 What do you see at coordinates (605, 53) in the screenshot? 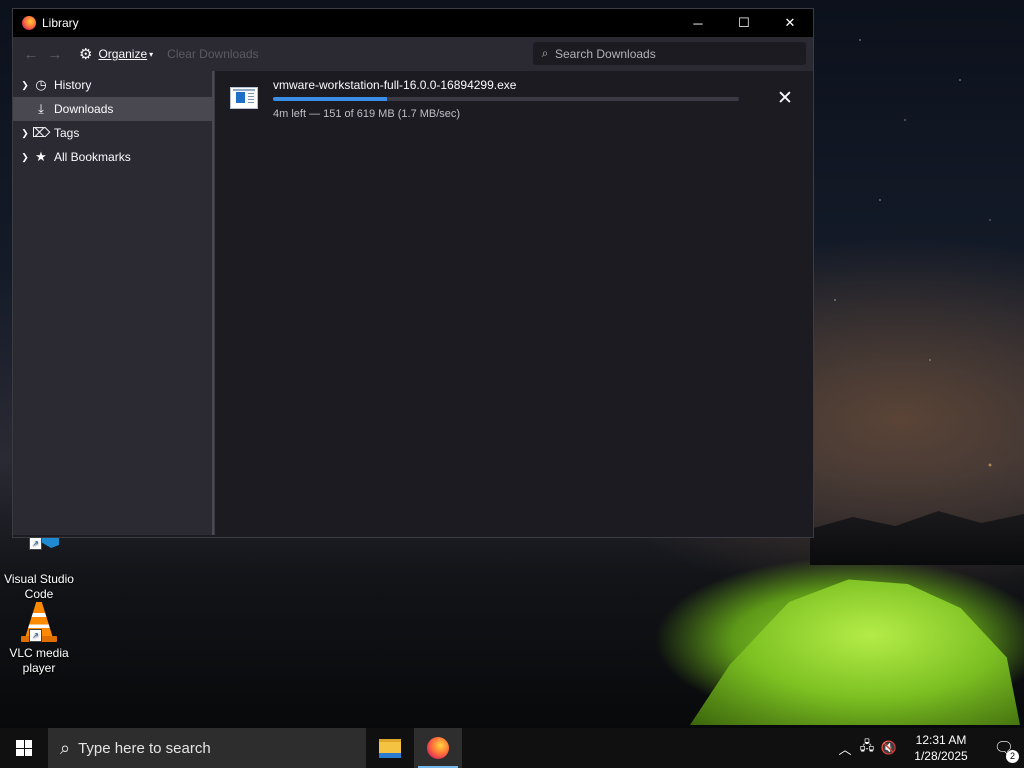
I see `search-placeholder: Search Downloads` at bounding box center [605, 53].